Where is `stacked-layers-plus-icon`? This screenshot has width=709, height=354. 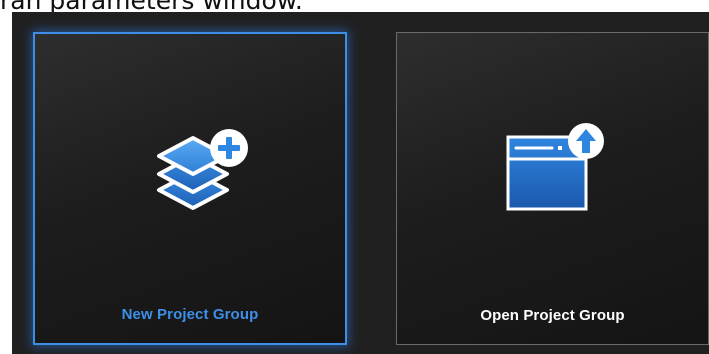 stacked-layers-plus-icon is located at coordinates (190, 171).